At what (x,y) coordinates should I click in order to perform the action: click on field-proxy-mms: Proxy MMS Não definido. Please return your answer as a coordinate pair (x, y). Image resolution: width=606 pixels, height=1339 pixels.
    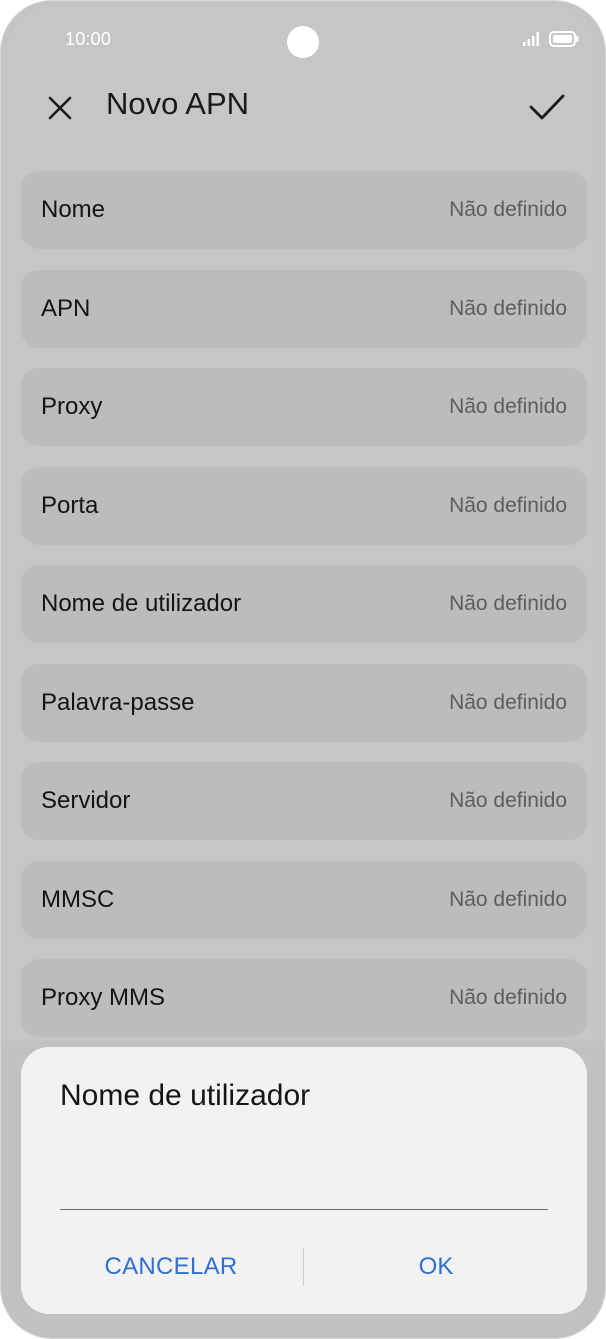
    Looking at the image, I should click on (304, 998).